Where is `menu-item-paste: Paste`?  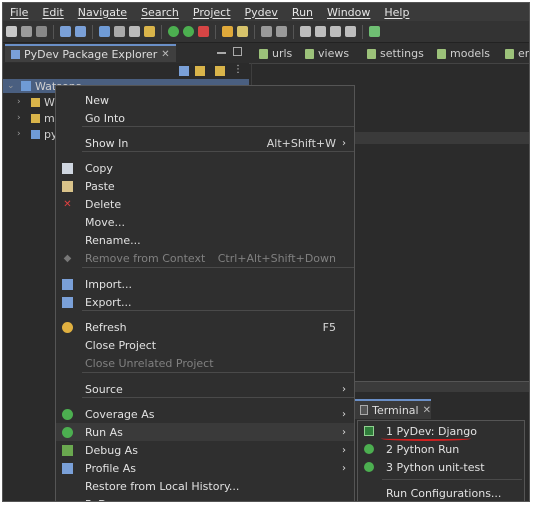 menu-item-paste: Paste is located at coordinates (205, 186).